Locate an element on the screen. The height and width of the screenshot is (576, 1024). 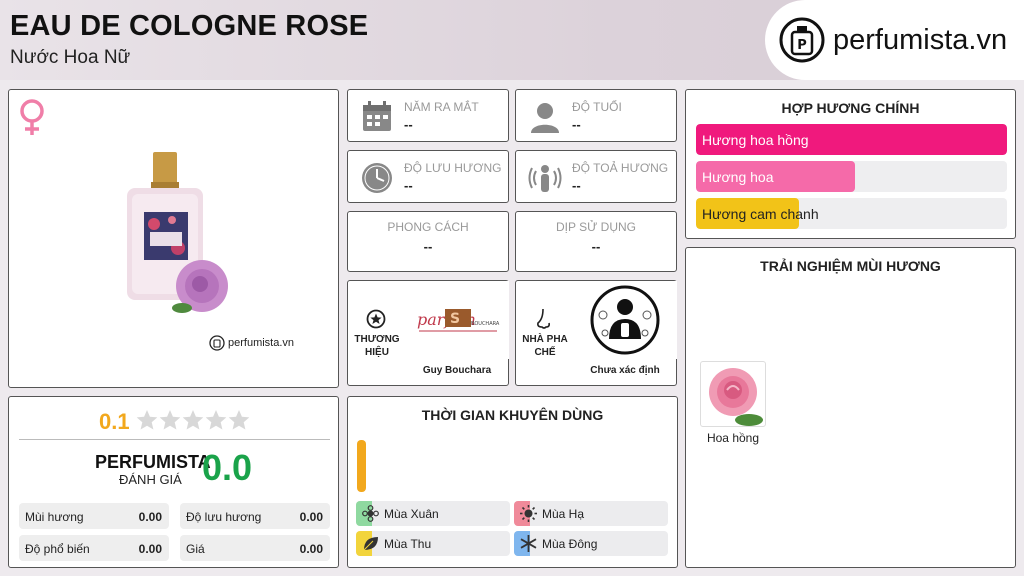
perfumer-avatar is located at coordinates (625, 320).